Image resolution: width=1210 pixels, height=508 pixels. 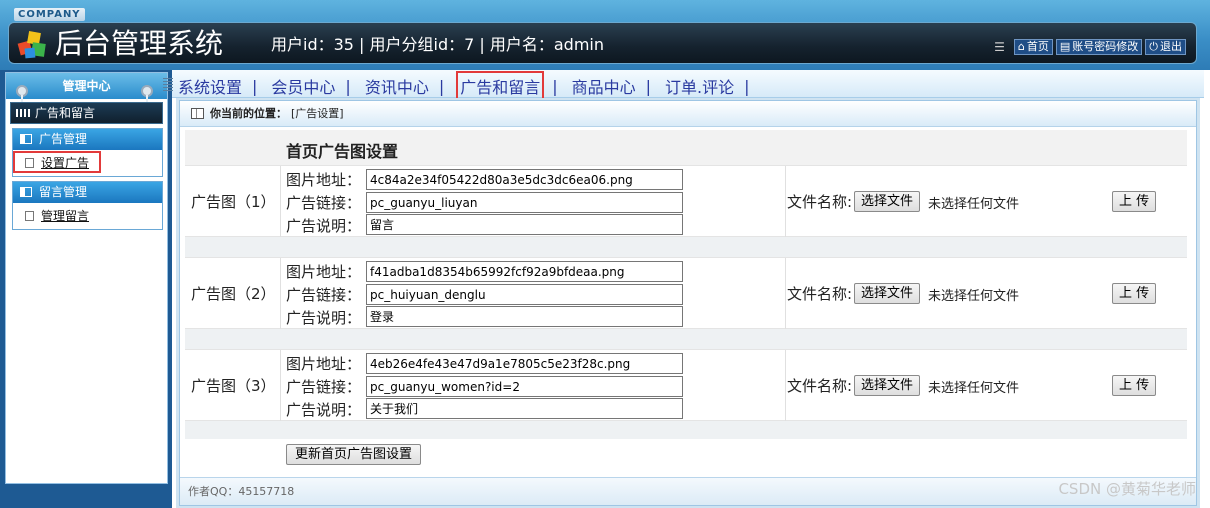 I want to click on form-title-row: 首页广告图设置, so click(x=686, y=147).